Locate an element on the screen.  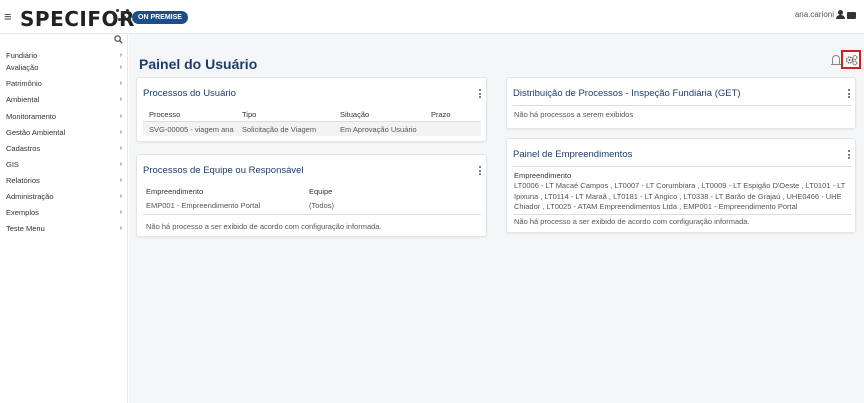
sidebar-item-teste-menu: Teste Menu › is located at coordinates (65, 229).